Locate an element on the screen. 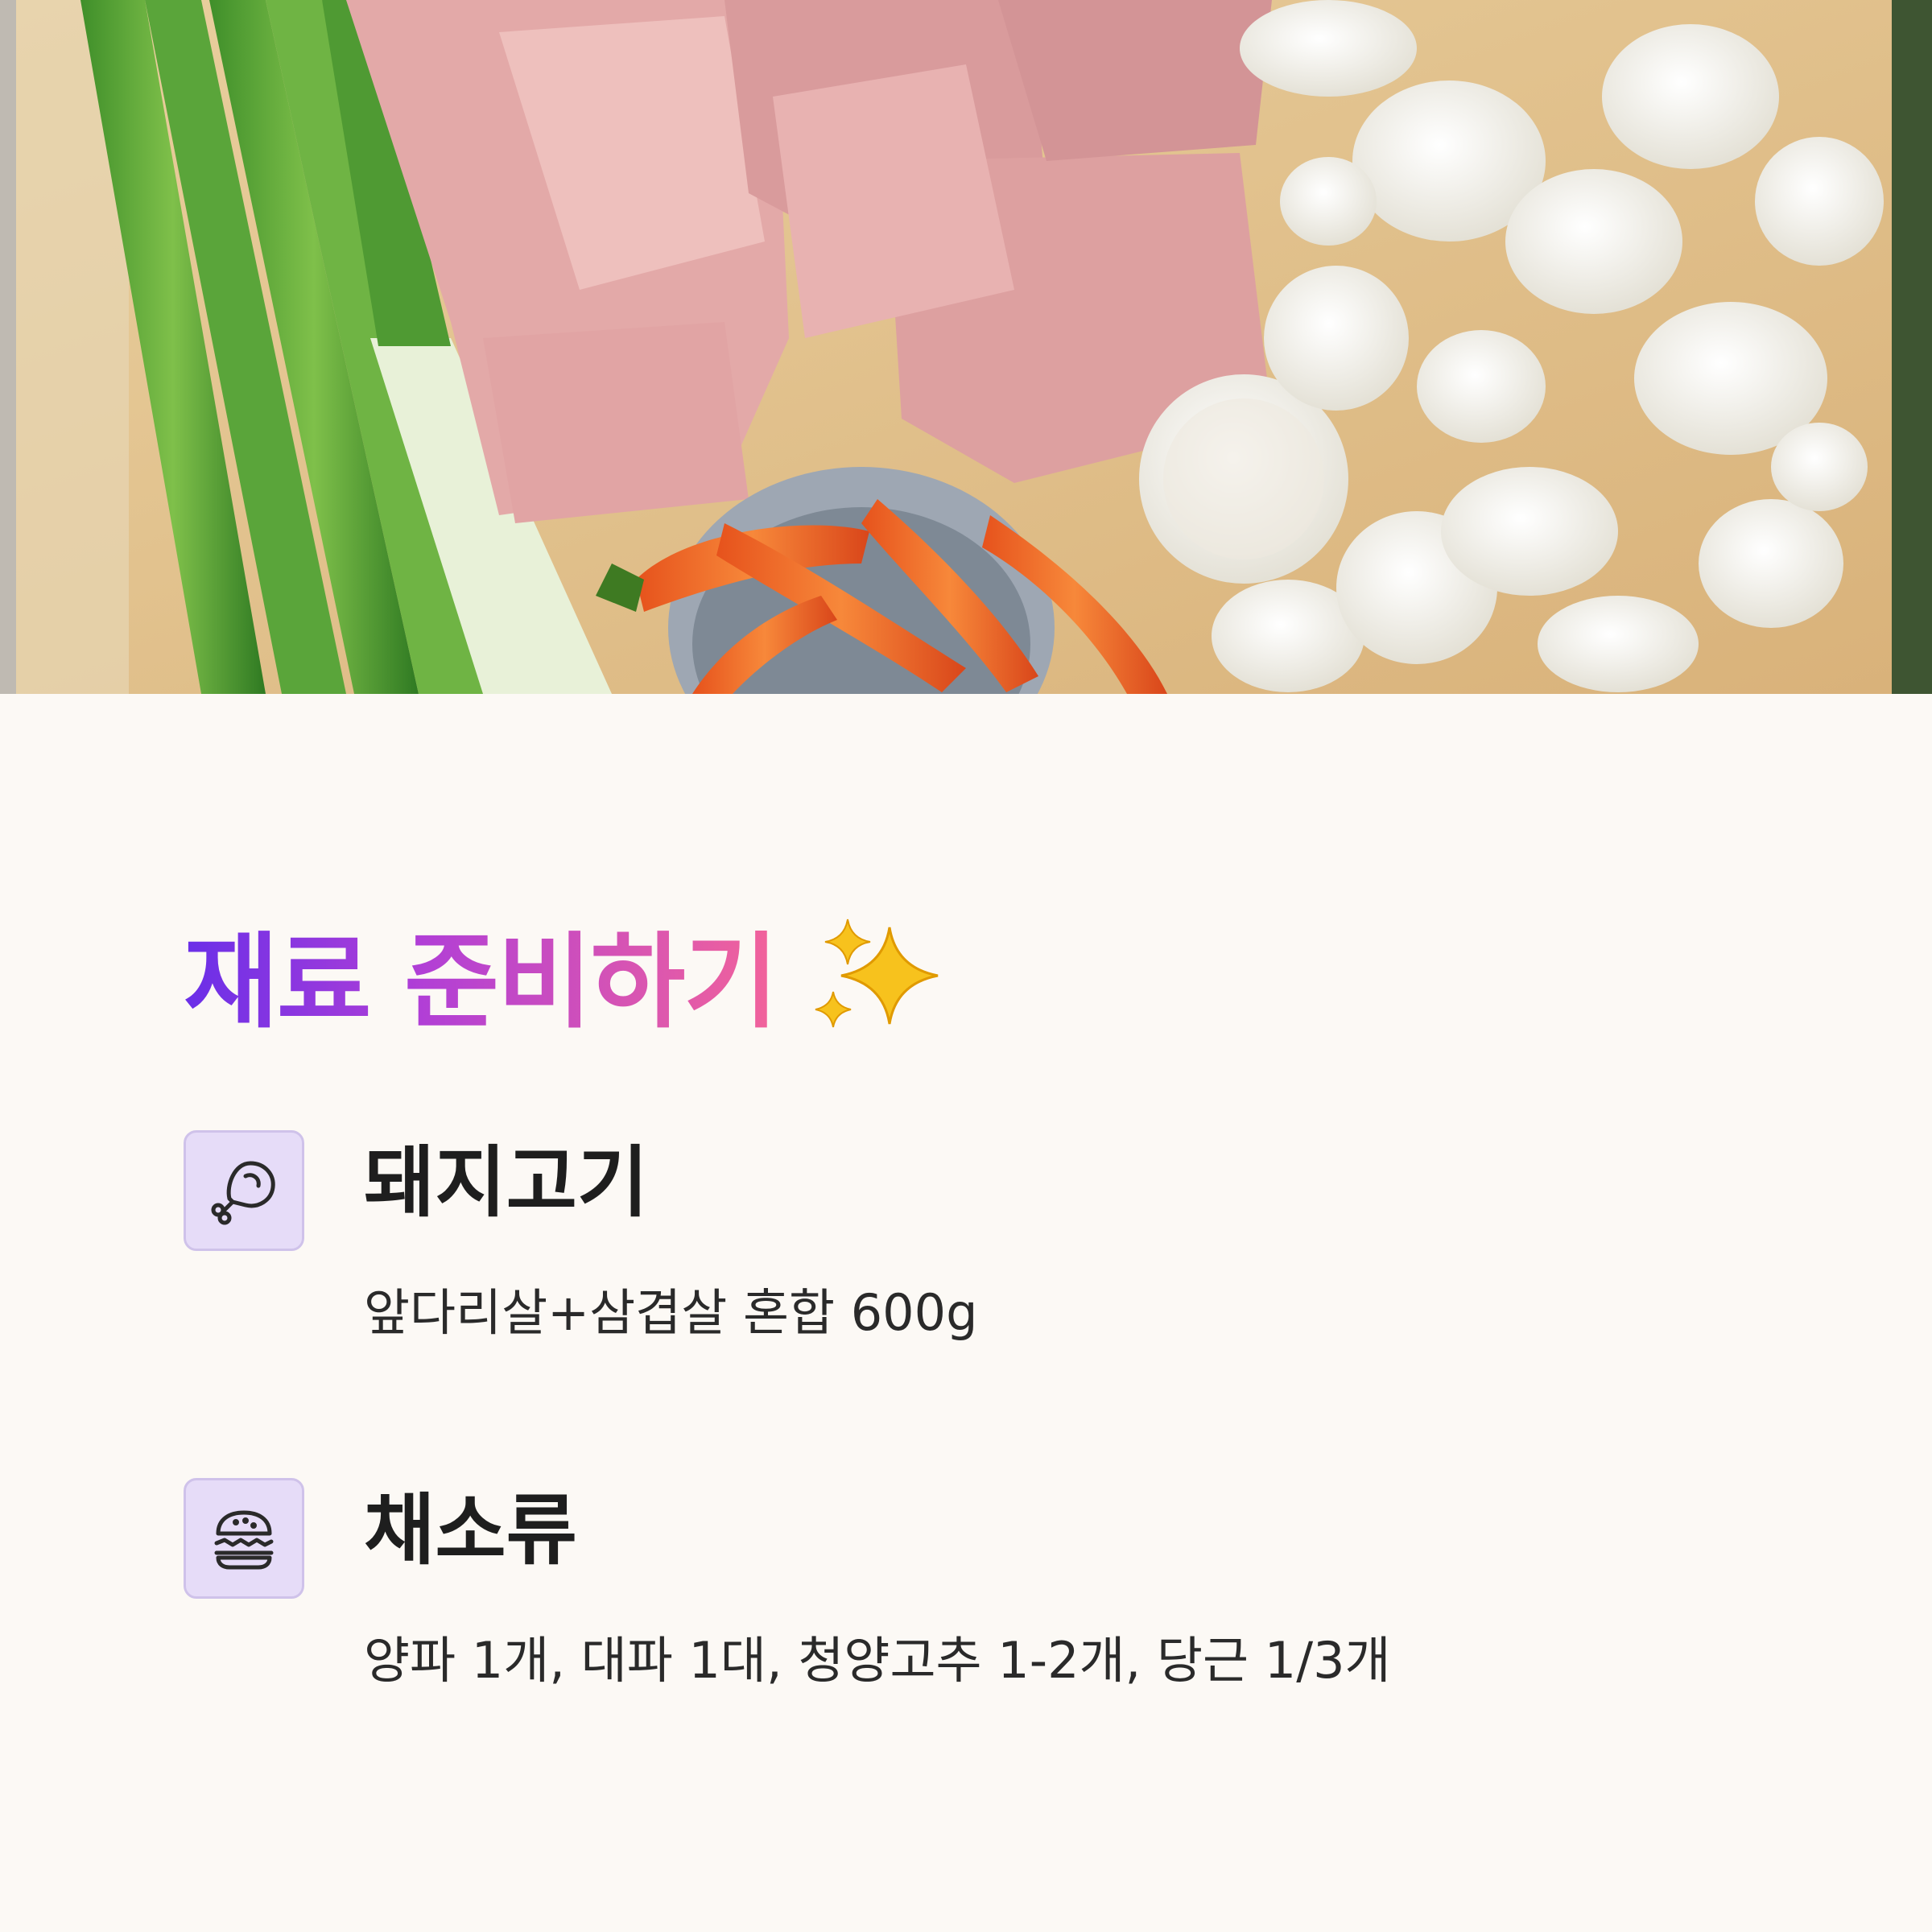 This screenshot has width=1932, height=1932. ingredient-title: 채소류 is located at coordinates (470, 1530).